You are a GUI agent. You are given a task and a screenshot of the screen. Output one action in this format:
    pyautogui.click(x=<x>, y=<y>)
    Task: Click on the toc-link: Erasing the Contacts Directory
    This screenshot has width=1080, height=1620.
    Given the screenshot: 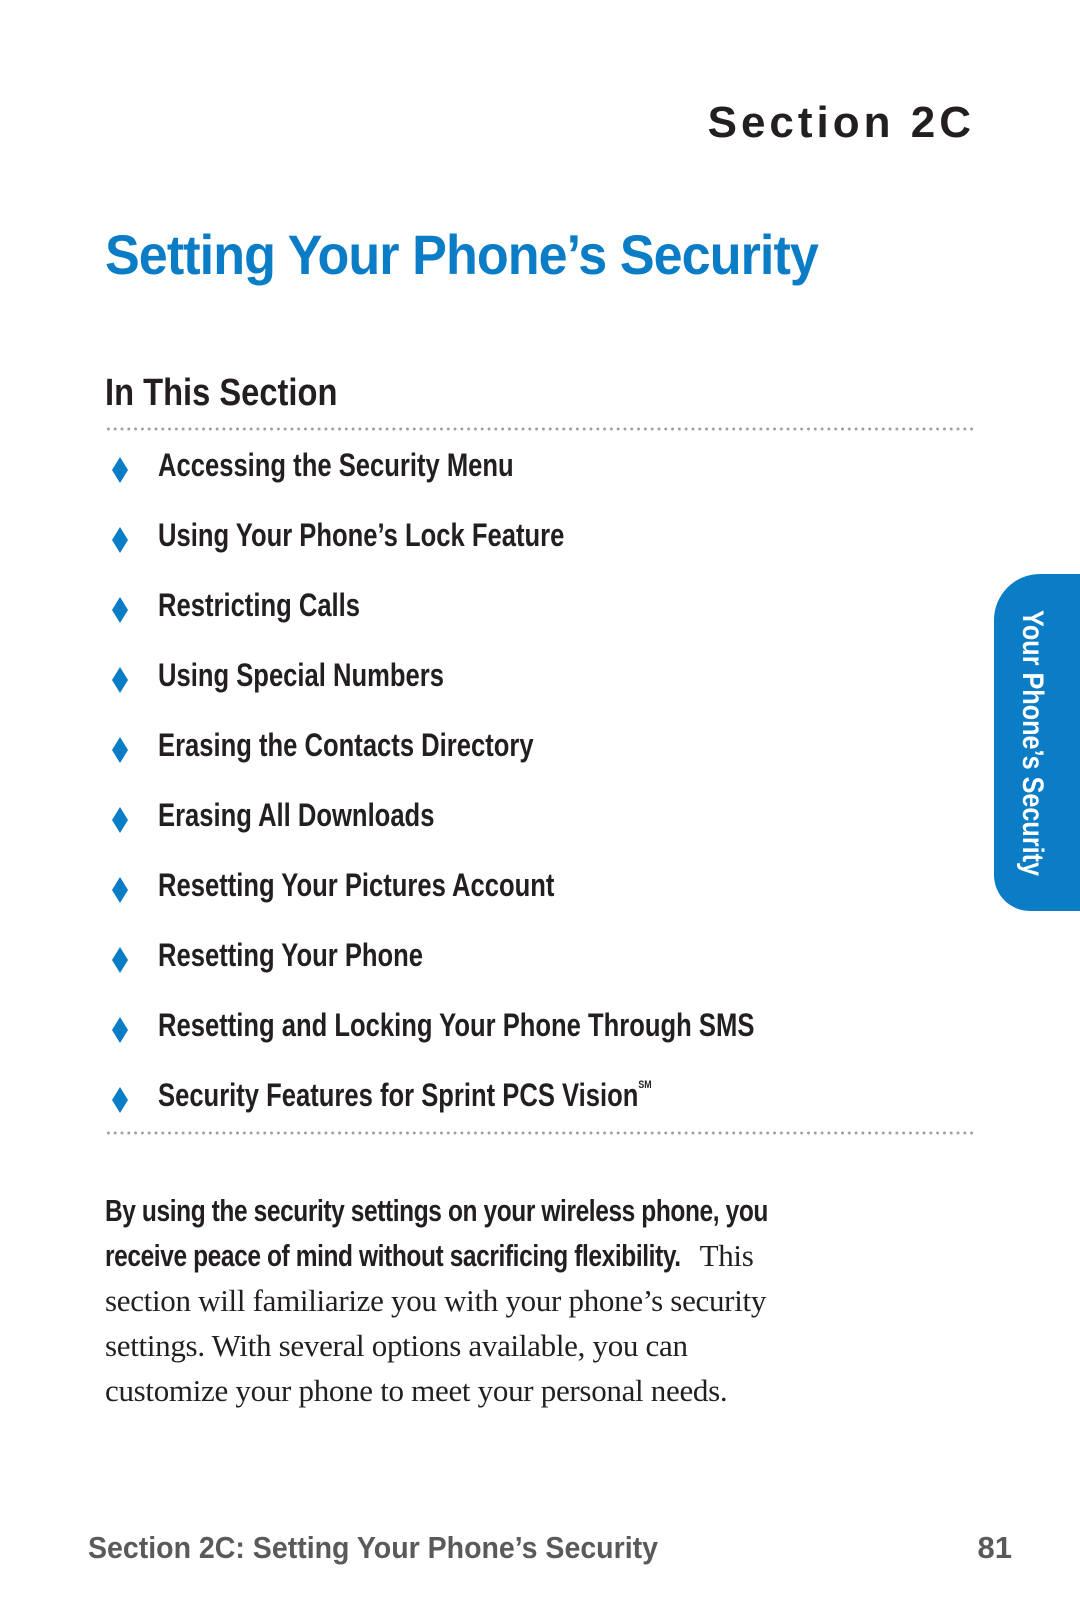 What is the action you would take?
    pyautogui.click(x=346, y=745)
    